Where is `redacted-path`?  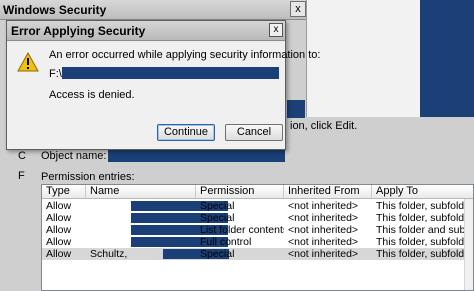 redacted-path is located at coordinates (170, 73).